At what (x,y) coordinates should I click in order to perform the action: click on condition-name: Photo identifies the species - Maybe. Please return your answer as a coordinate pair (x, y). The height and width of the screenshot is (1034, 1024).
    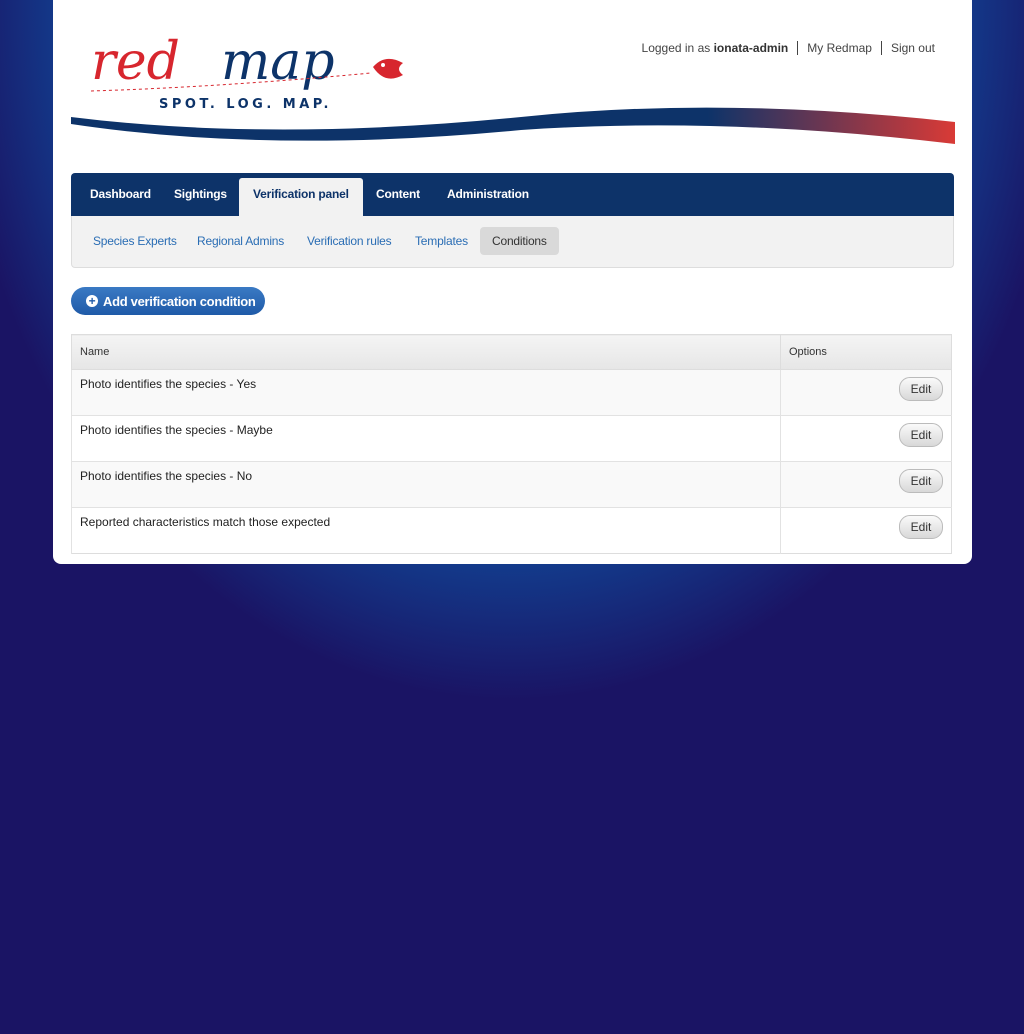
    Looking at the image, I should click on (426, 438).